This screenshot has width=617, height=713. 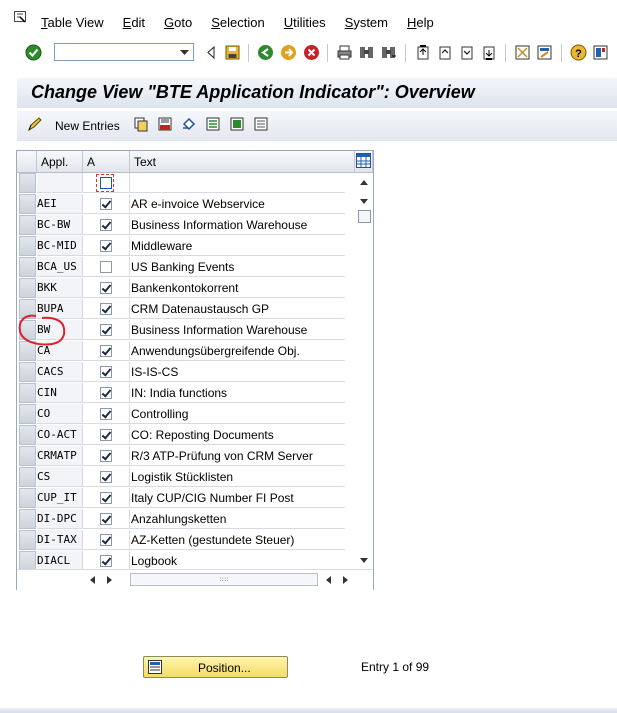 What do you see at coordinates (60, 540) in the screenshot?
I see `appl-cell: DI-TAX` at bounding box center [60, 540].